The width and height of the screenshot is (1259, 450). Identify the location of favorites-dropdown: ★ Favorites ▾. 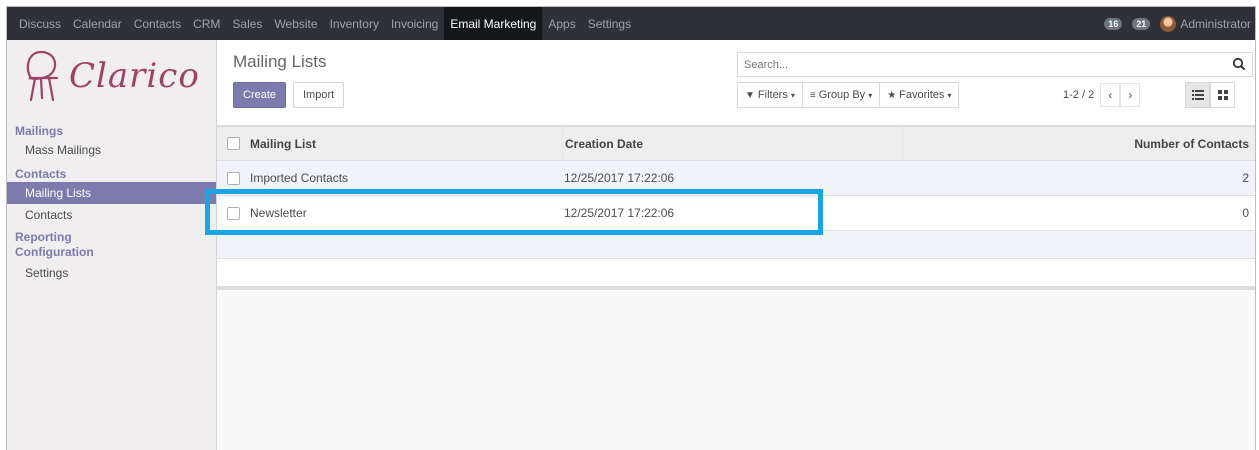
(919, 95).